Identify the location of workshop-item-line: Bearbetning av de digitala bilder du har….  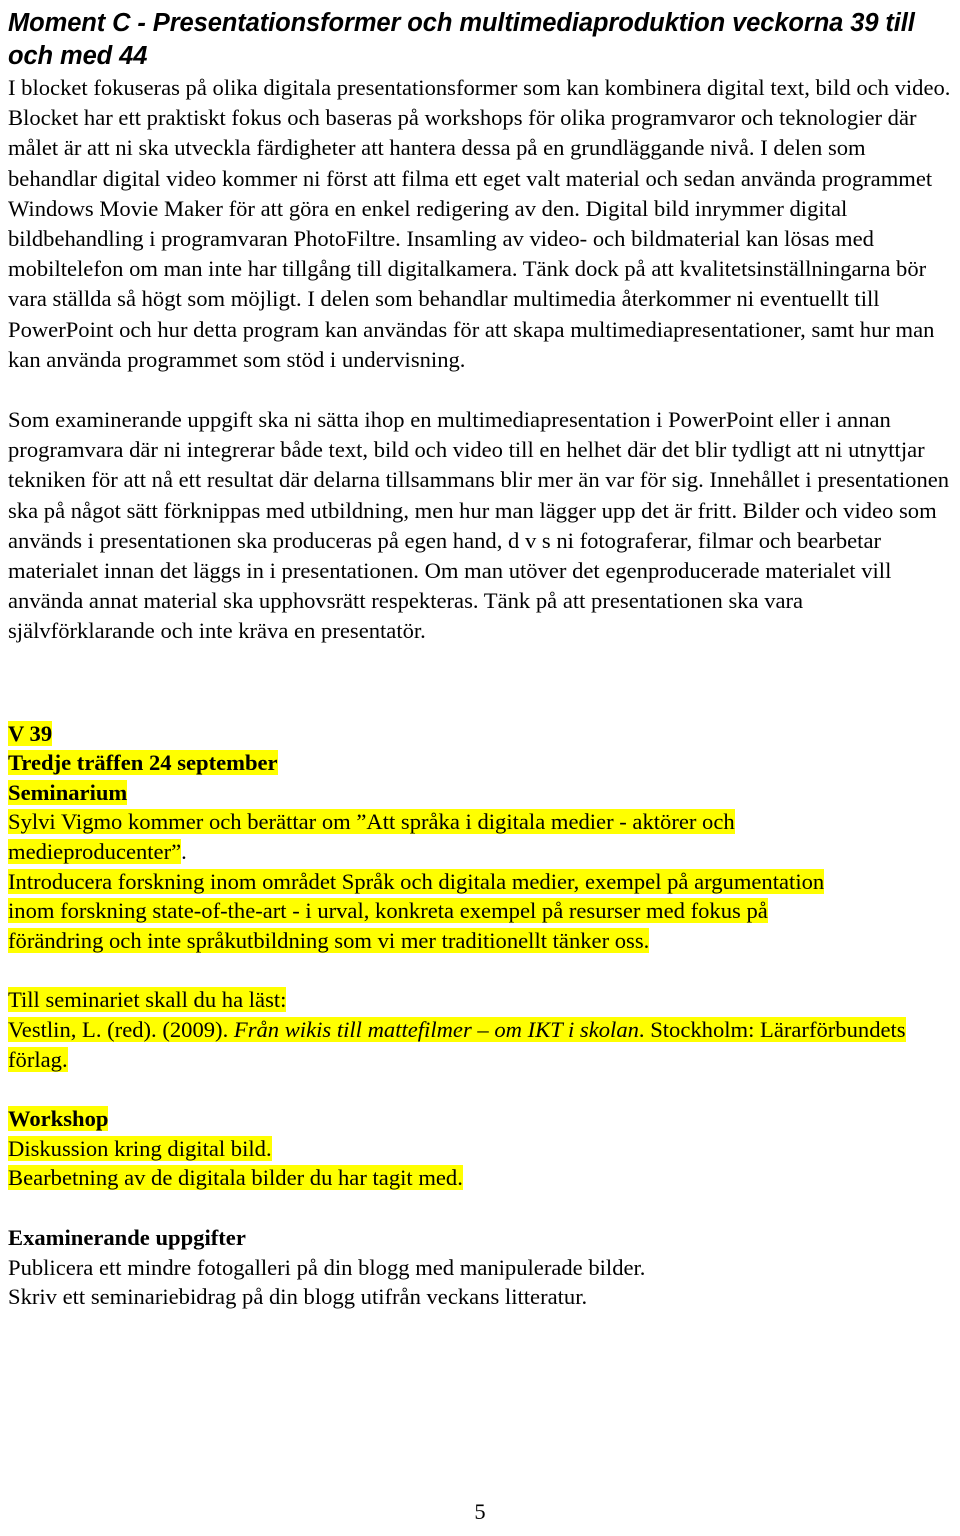
(480, 1178).